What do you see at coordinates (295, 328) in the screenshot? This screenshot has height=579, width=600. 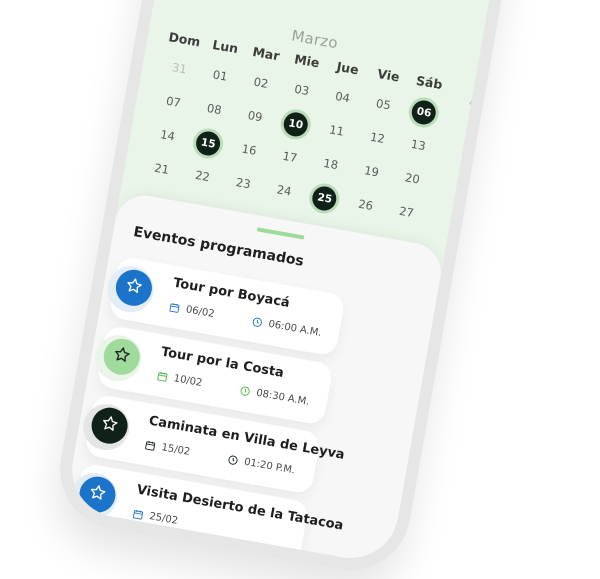 I see `event-time: 06:00 A.M.` at bounding box center [295, 328].